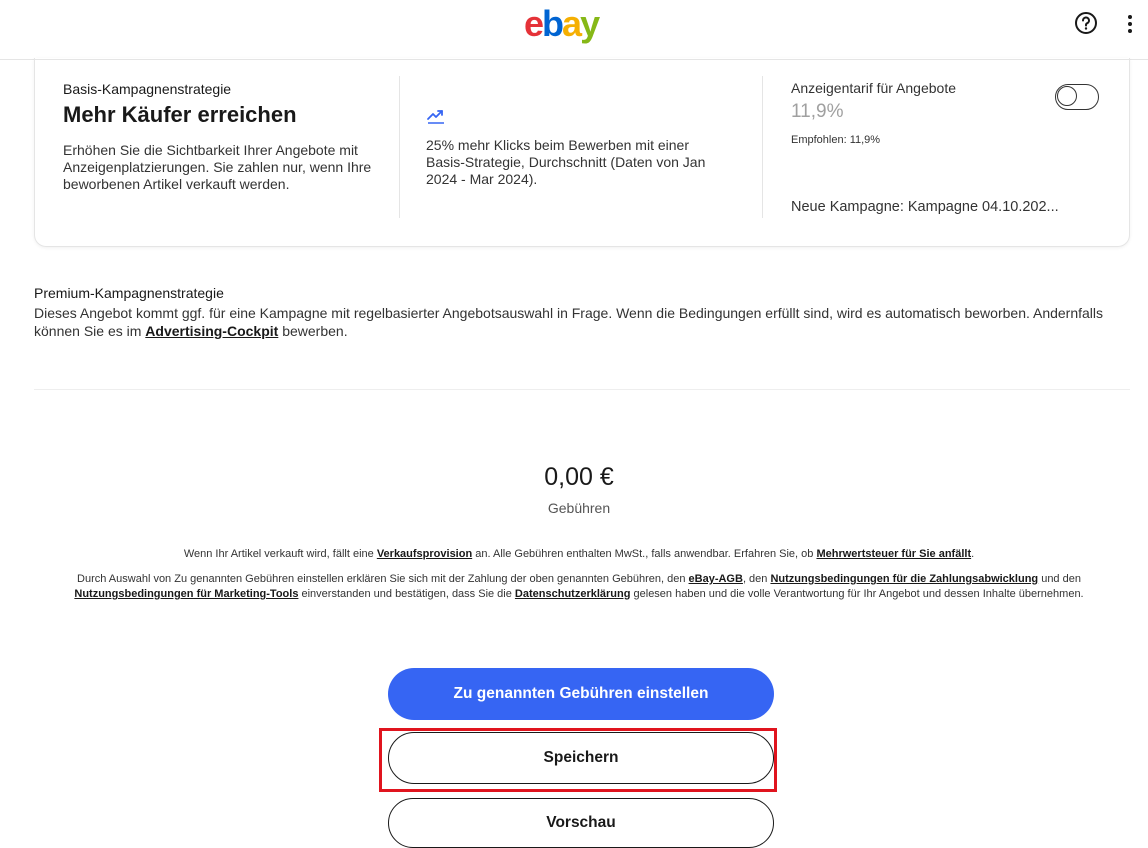 The height and width of the screenshot is (848, 1148). Describe the element at coordinates (211, 331) in the screenshot. I see `advertising-cockpit-link: Advertising-Cockpit` at that location.